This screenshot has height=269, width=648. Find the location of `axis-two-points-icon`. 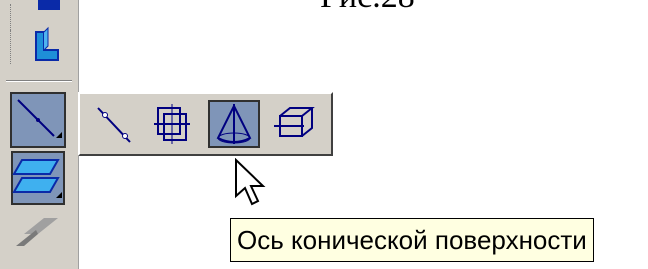

axis-two-points-icon is located at coordinates (114, 125).